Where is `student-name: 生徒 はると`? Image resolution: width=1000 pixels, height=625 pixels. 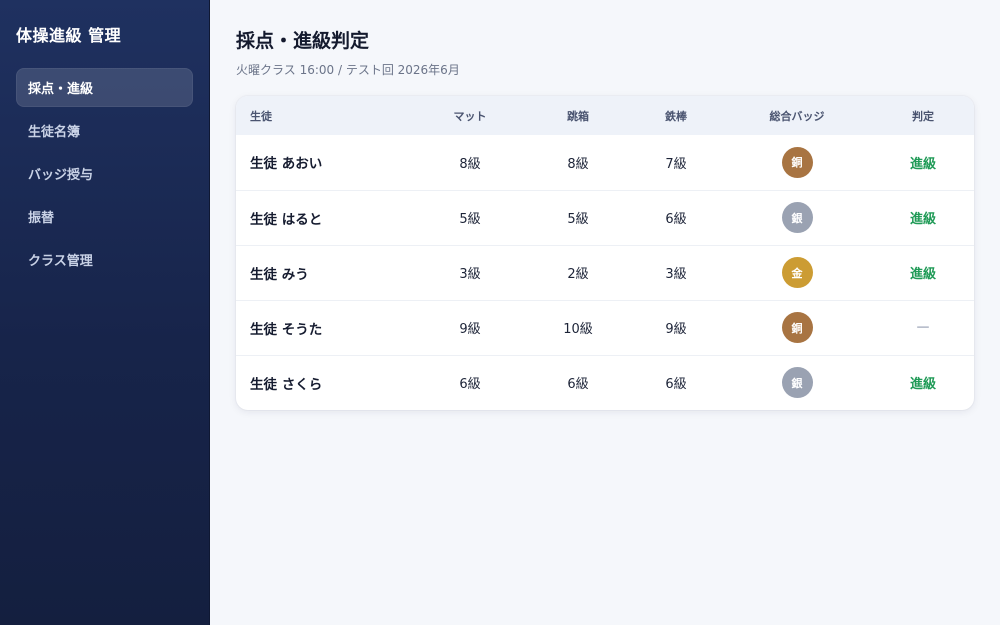
student-name: 生徒 はると is located at coordinates (325, 217).